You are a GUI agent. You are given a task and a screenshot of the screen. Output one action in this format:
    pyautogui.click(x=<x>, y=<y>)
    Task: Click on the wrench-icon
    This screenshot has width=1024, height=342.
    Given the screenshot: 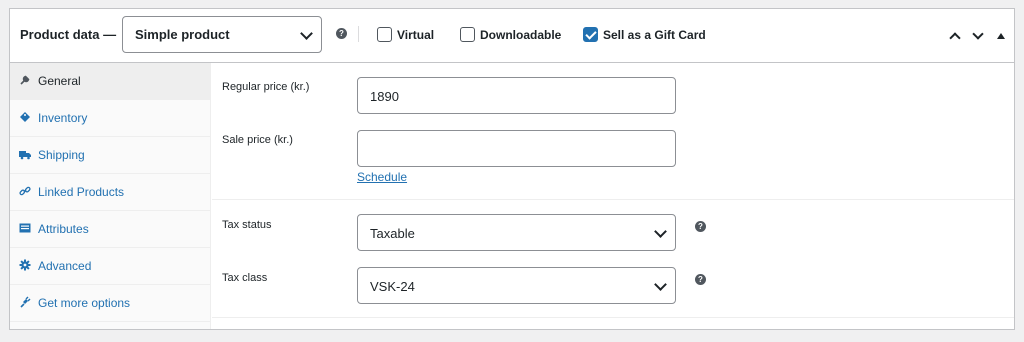 What is the action you would take?
    pyautogui.click(x=25, y=80)
    